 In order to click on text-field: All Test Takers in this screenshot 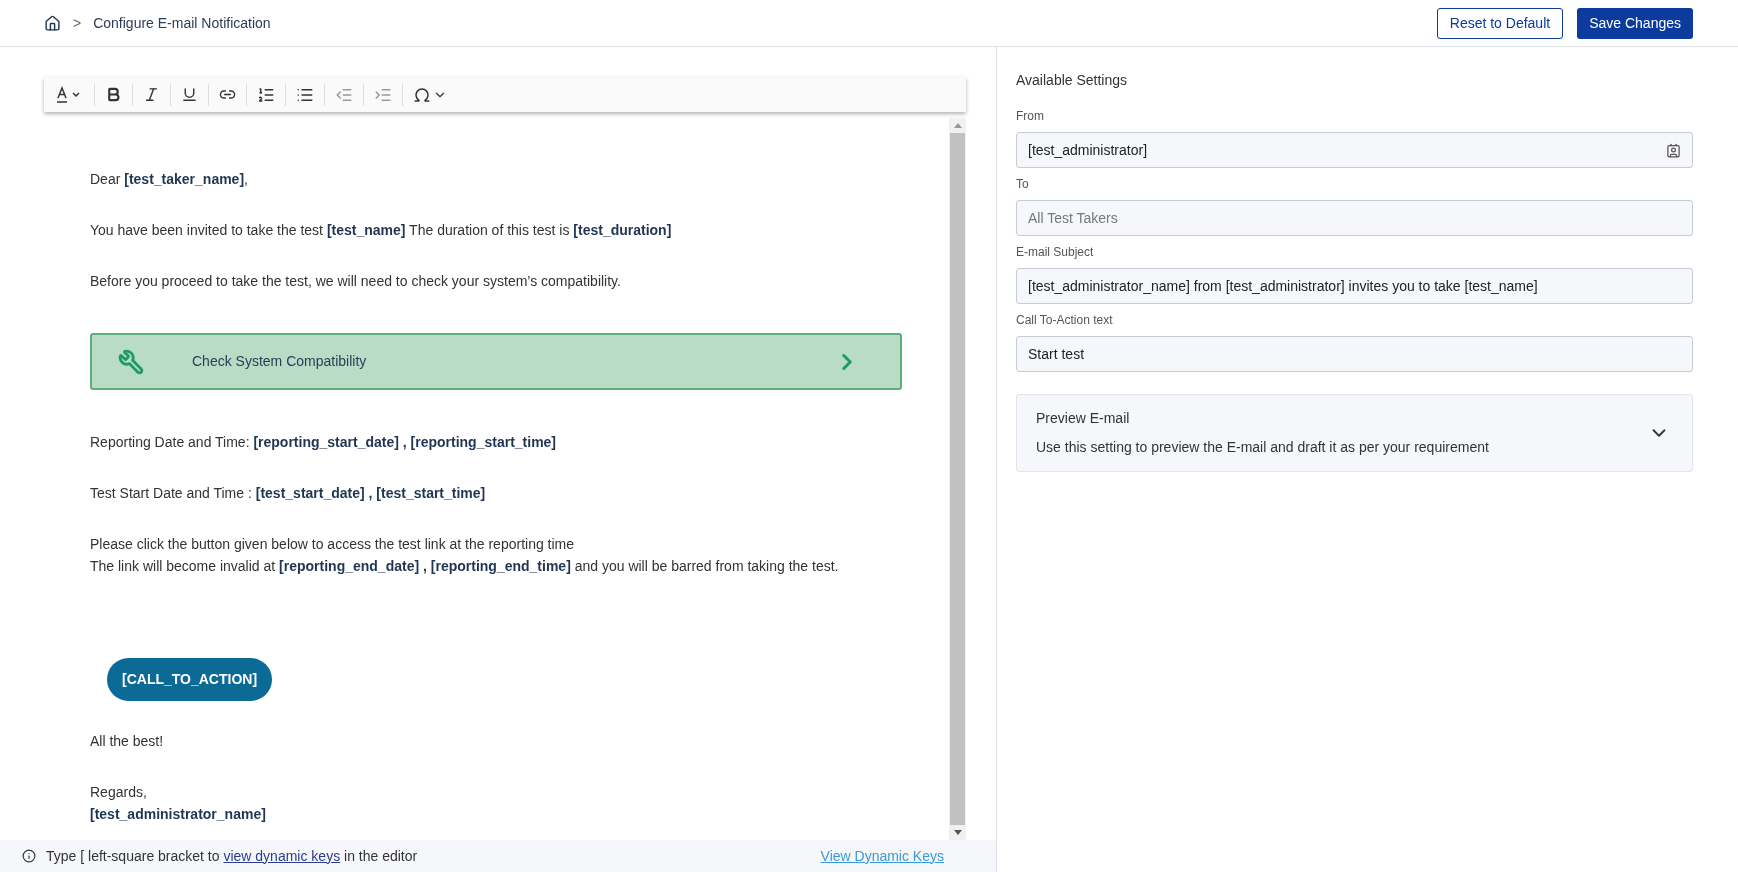, I will do `click(1354, 218)`.